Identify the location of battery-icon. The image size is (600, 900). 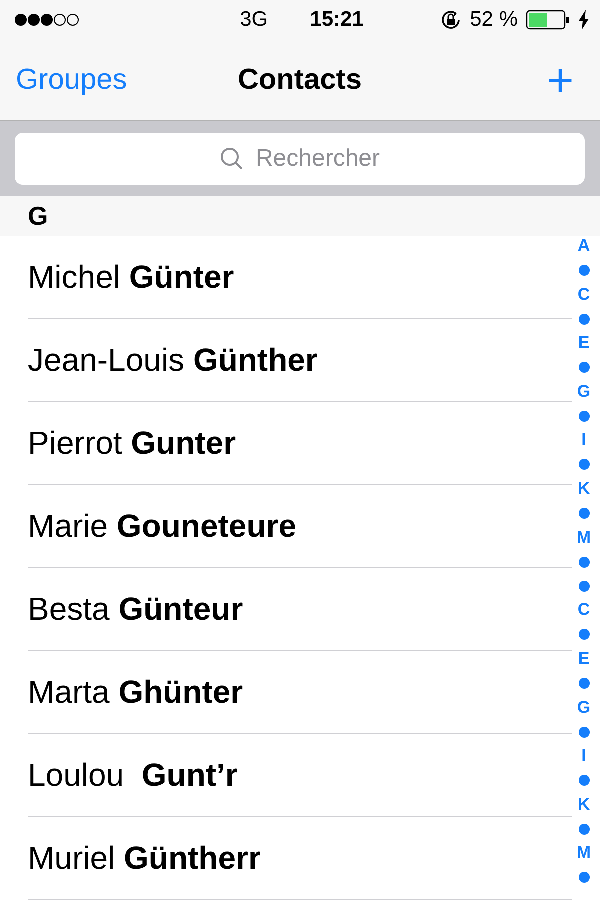
(548, 20).